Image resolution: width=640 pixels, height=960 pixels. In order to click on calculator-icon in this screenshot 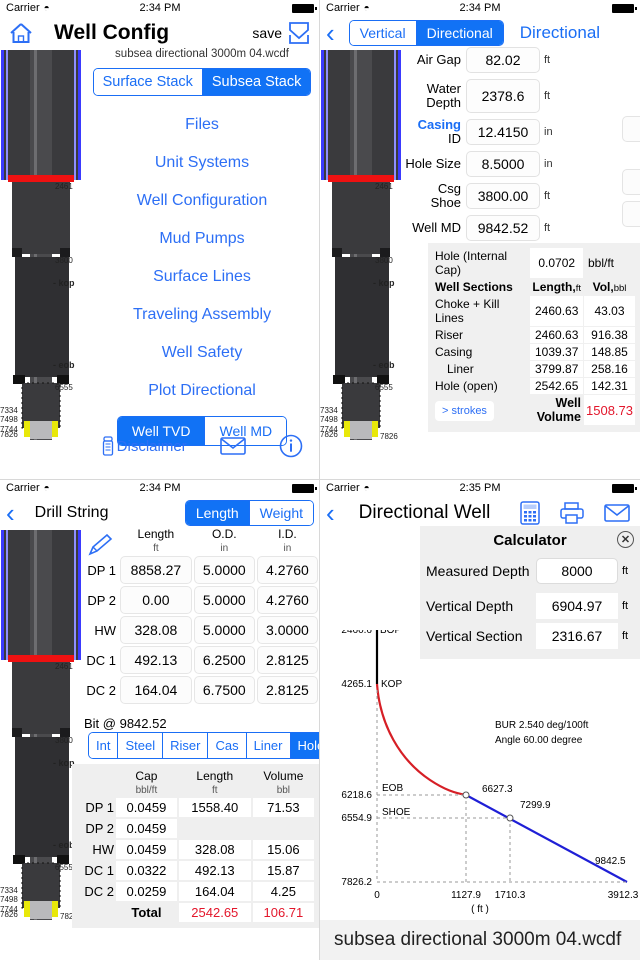, I will do `click(530, 513)`.